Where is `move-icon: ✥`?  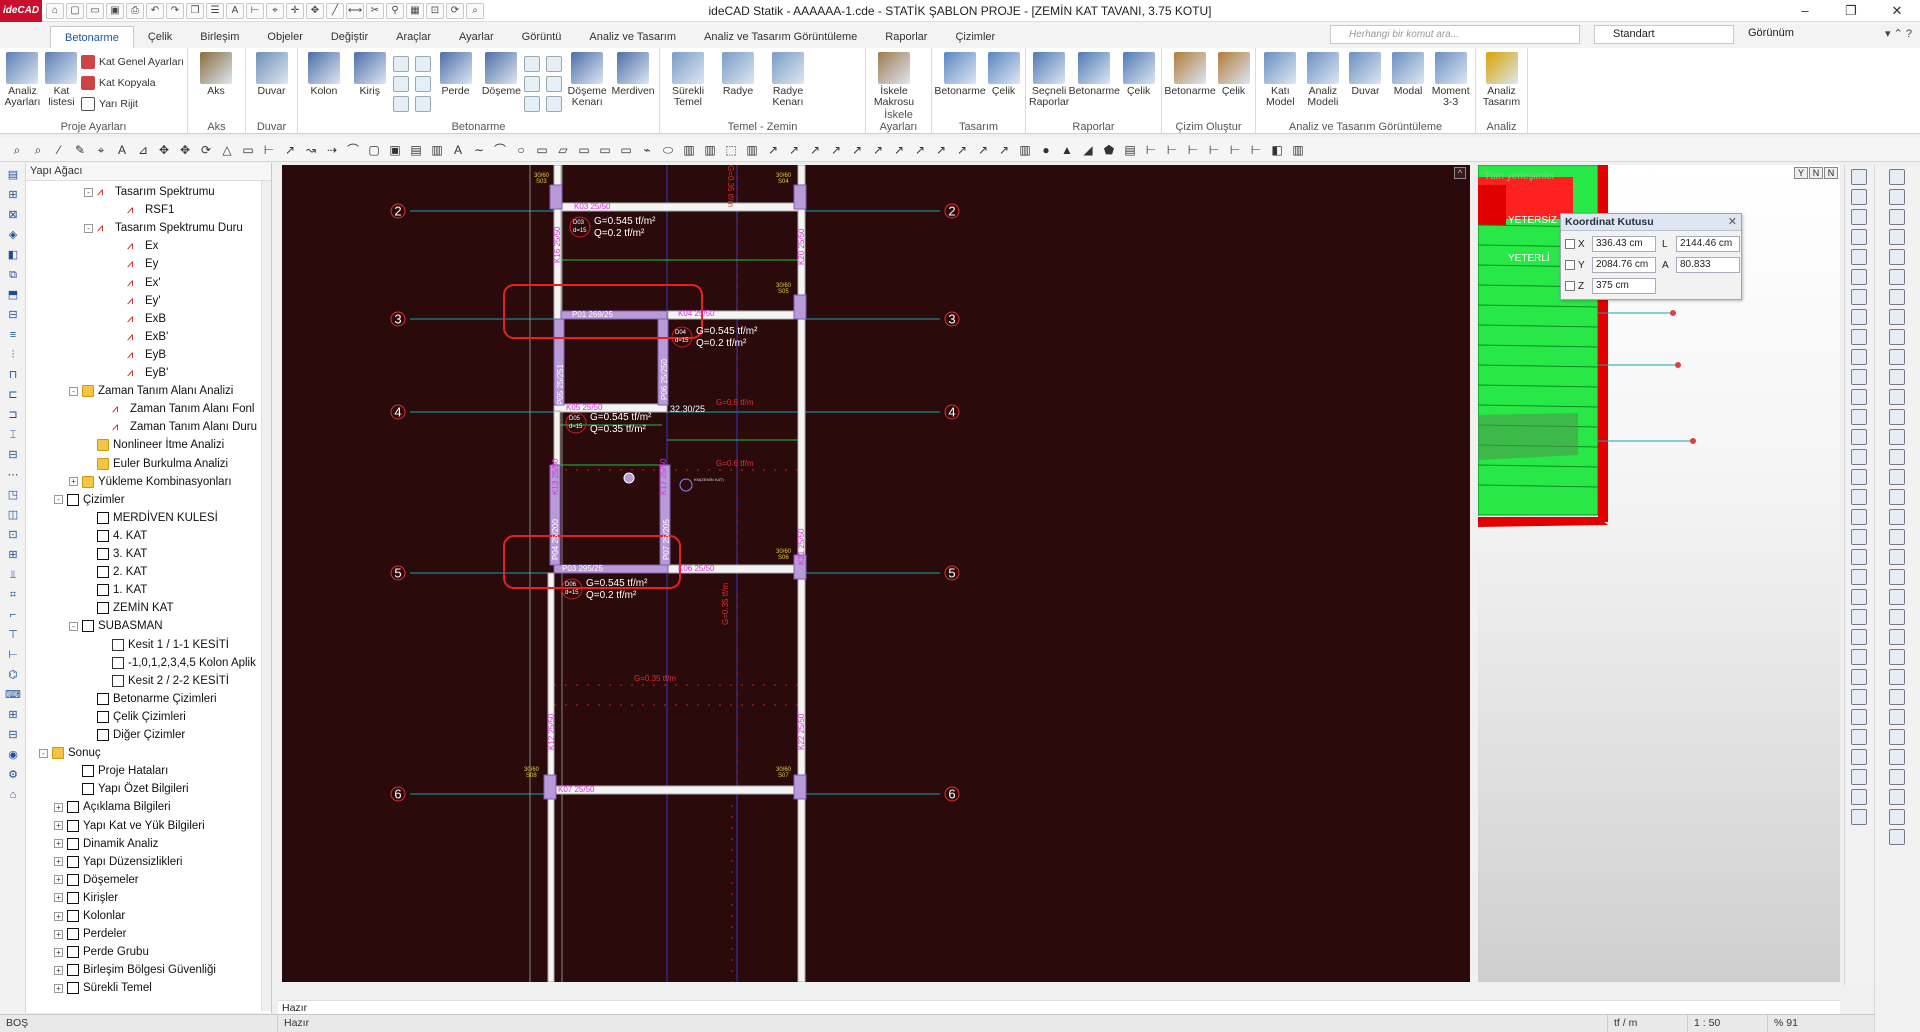 move-icon: ✥ is located at coordinates (315, 10).